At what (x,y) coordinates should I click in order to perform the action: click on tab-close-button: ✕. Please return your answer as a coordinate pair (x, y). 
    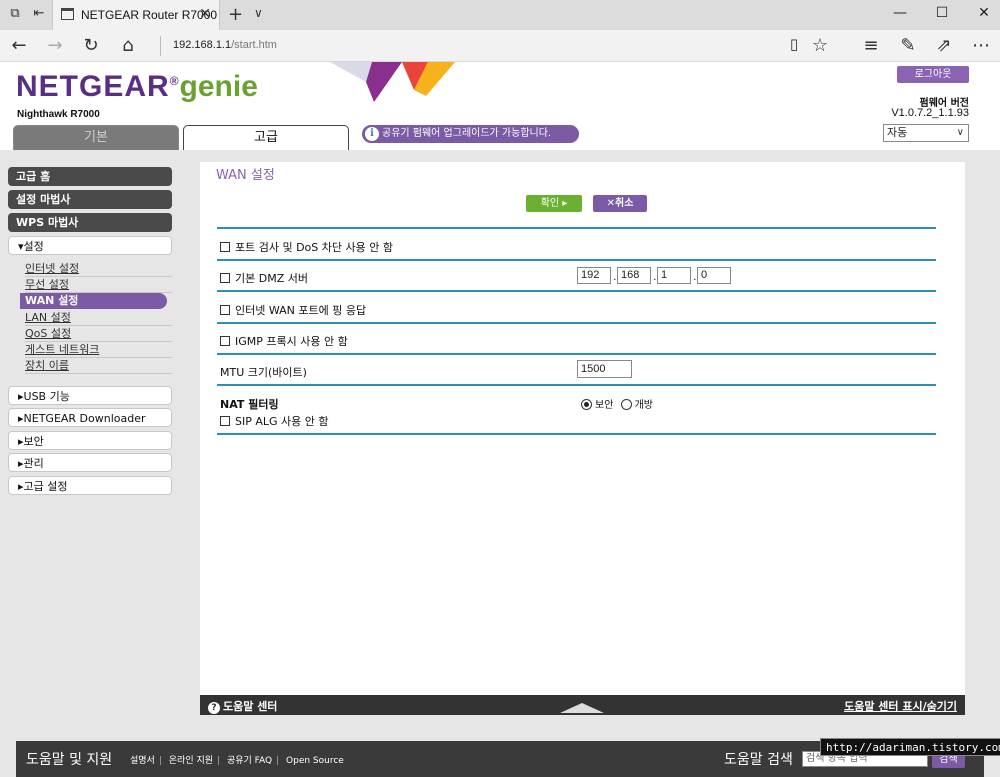
    Looking at the image, I should click on (205, 14).